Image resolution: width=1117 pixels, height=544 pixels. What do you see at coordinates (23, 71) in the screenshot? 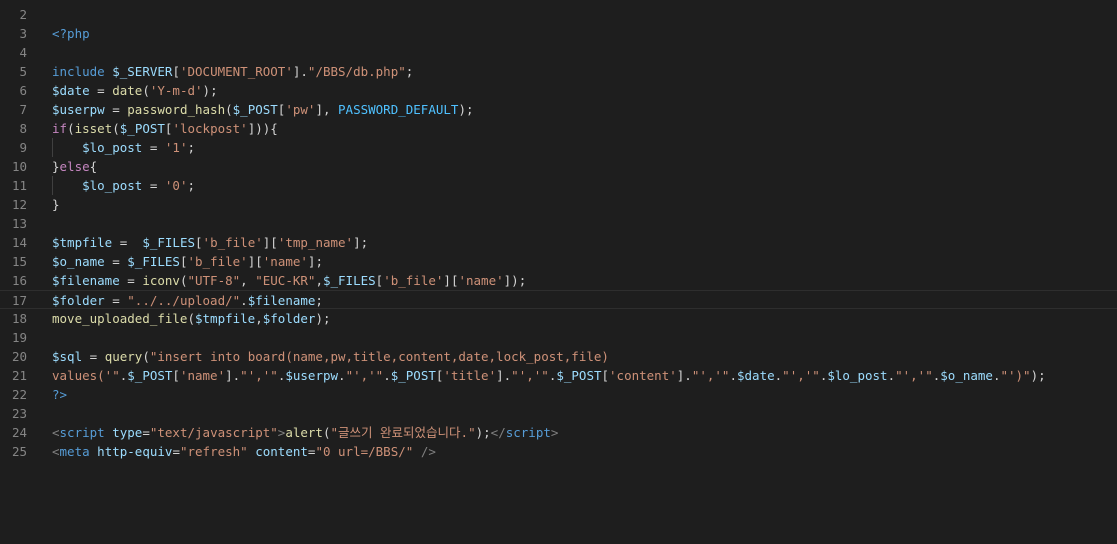
I see `line-number: 5` at bounding box center [23, 71].